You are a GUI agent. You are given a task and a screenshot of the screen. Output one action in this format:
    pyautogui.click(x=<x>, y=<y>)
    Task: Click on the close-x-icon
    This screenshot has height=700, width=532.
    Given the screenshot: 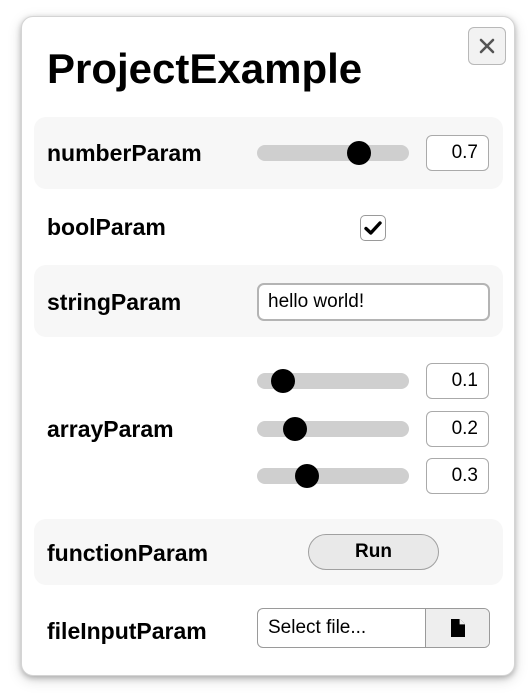 What is the action you would take?
    pyautogui.click(x=487, y=46)
    